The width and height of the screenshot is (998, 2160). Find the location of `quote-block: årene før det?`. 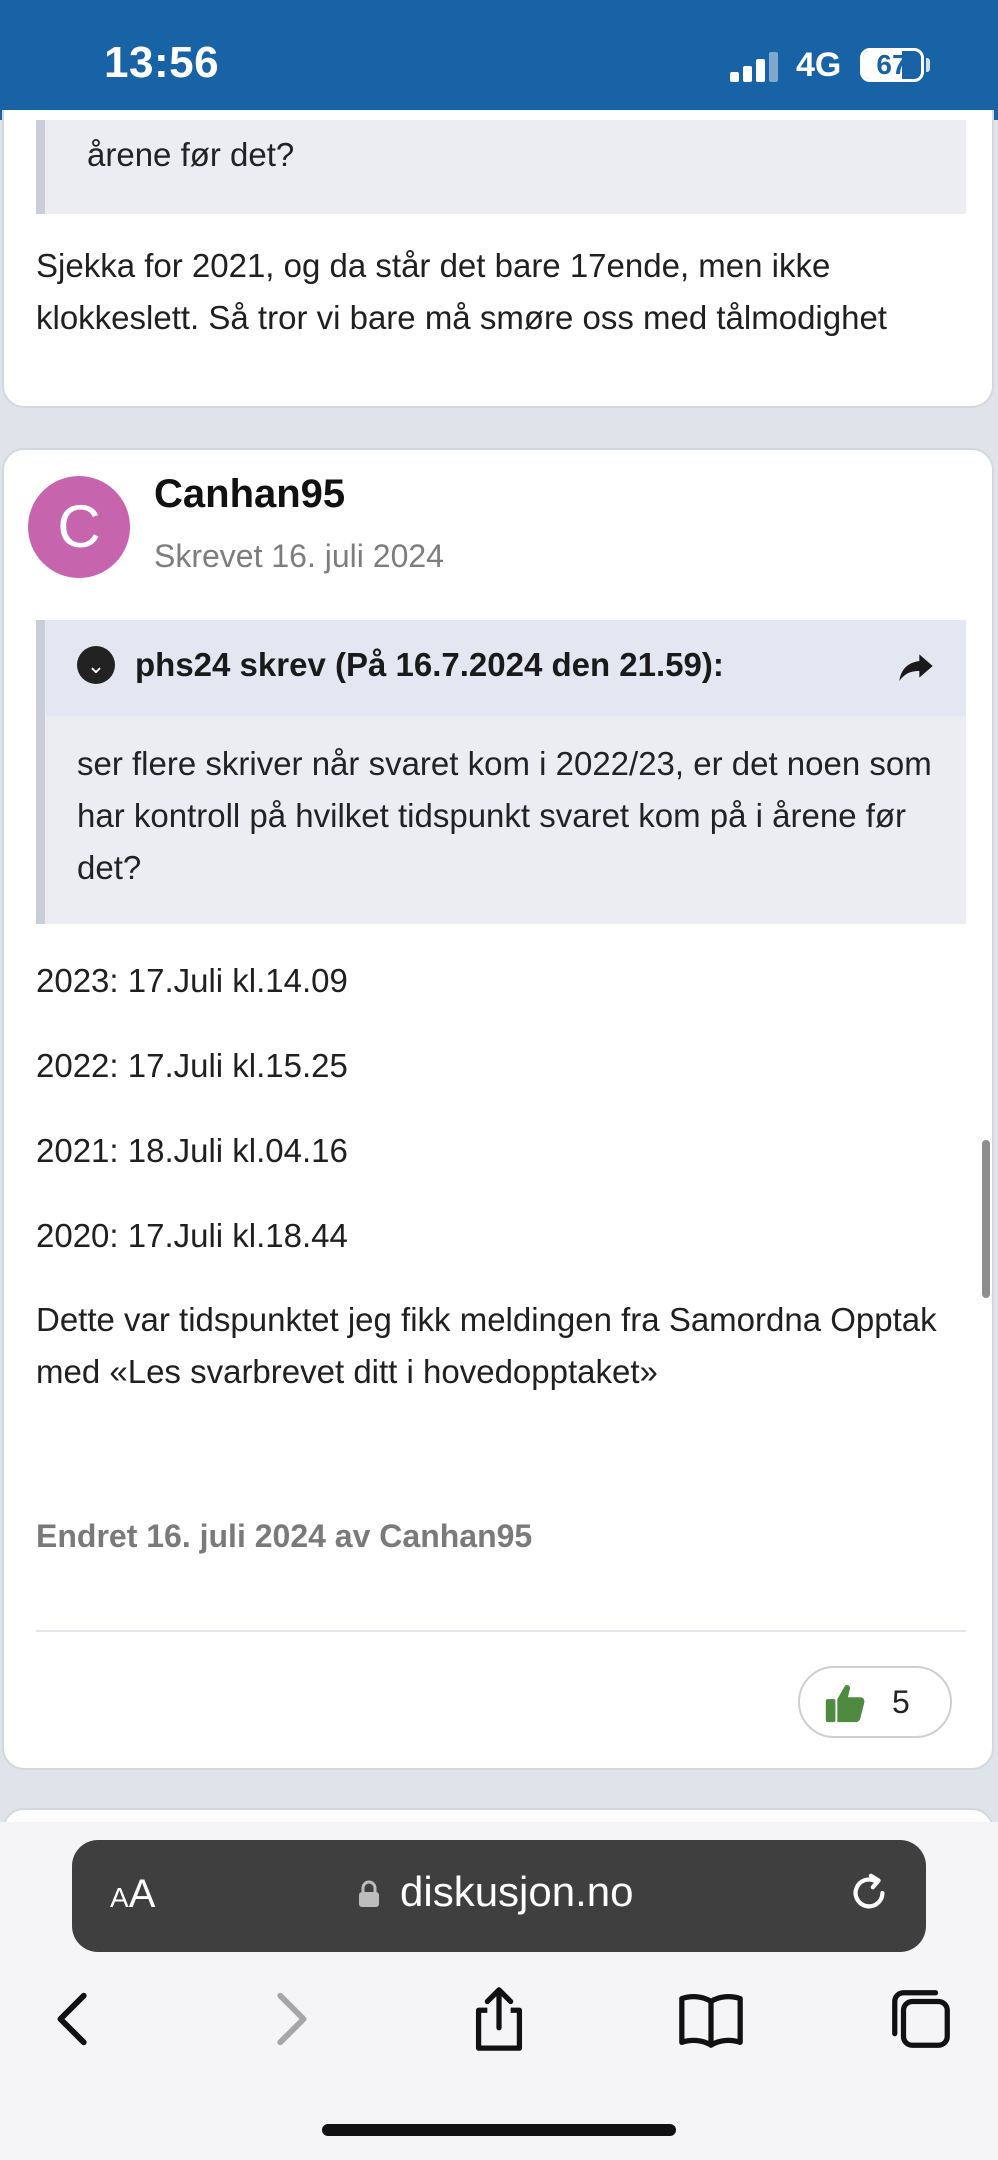

quote-block: årene før det? is located at coordinates (501, 167).